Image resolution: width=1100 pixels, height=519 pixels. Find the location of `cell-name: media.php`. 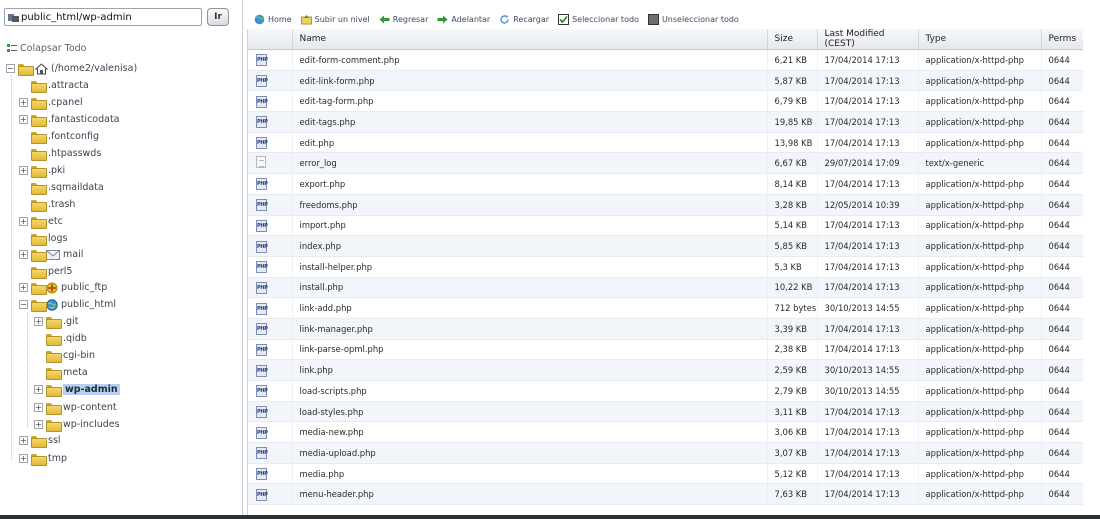

cell-name: media.php is located at coordinates (530, 474).